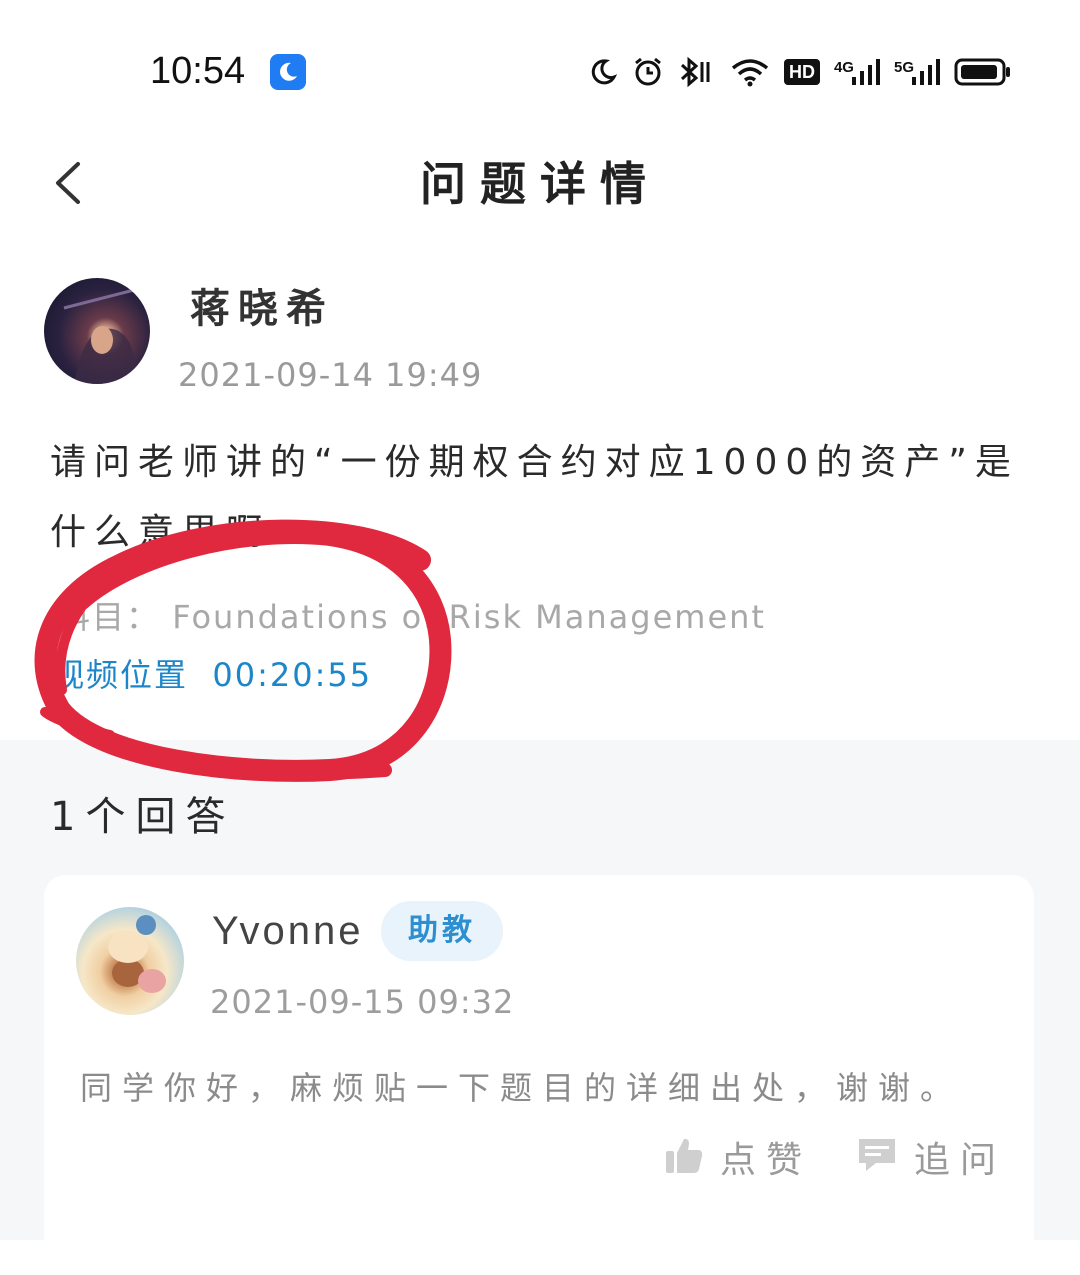  I want to click on comment-icon, so click(877, 1157).